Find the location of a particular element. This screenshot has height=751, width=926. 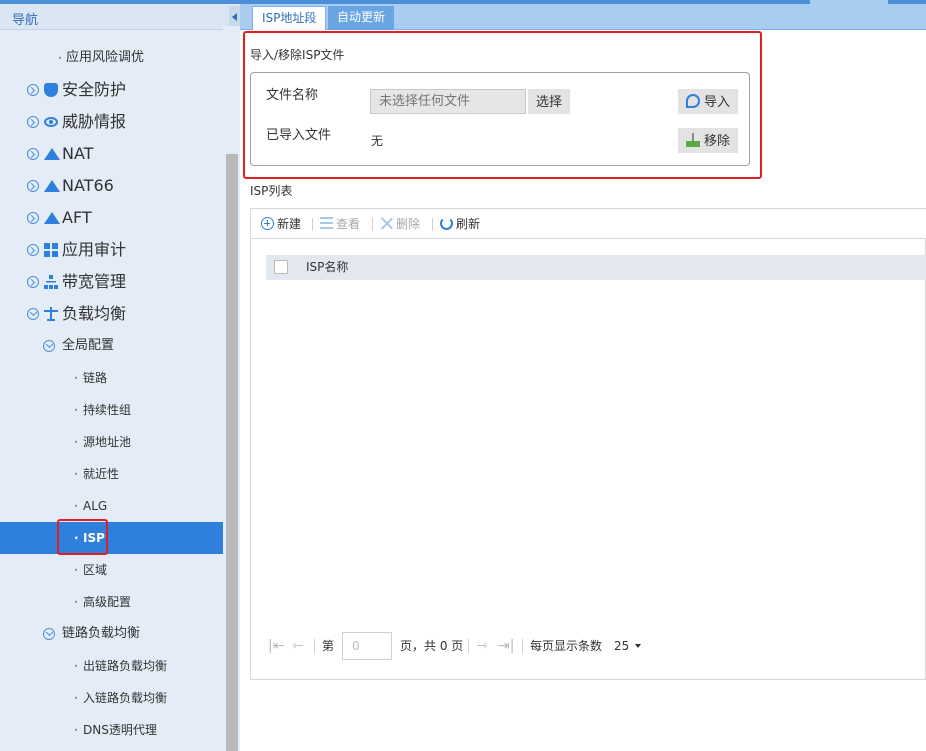

grid-header: ISP名称 is located at coordinates (596, 267).